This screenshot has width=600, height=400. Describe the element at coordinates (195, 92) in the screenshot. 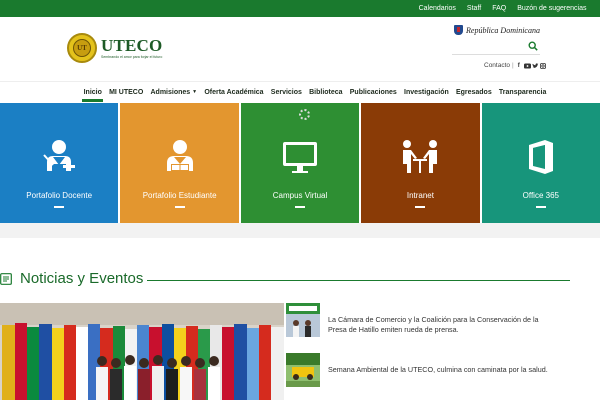

I see `chevron-down-icon: ▼` at that location.